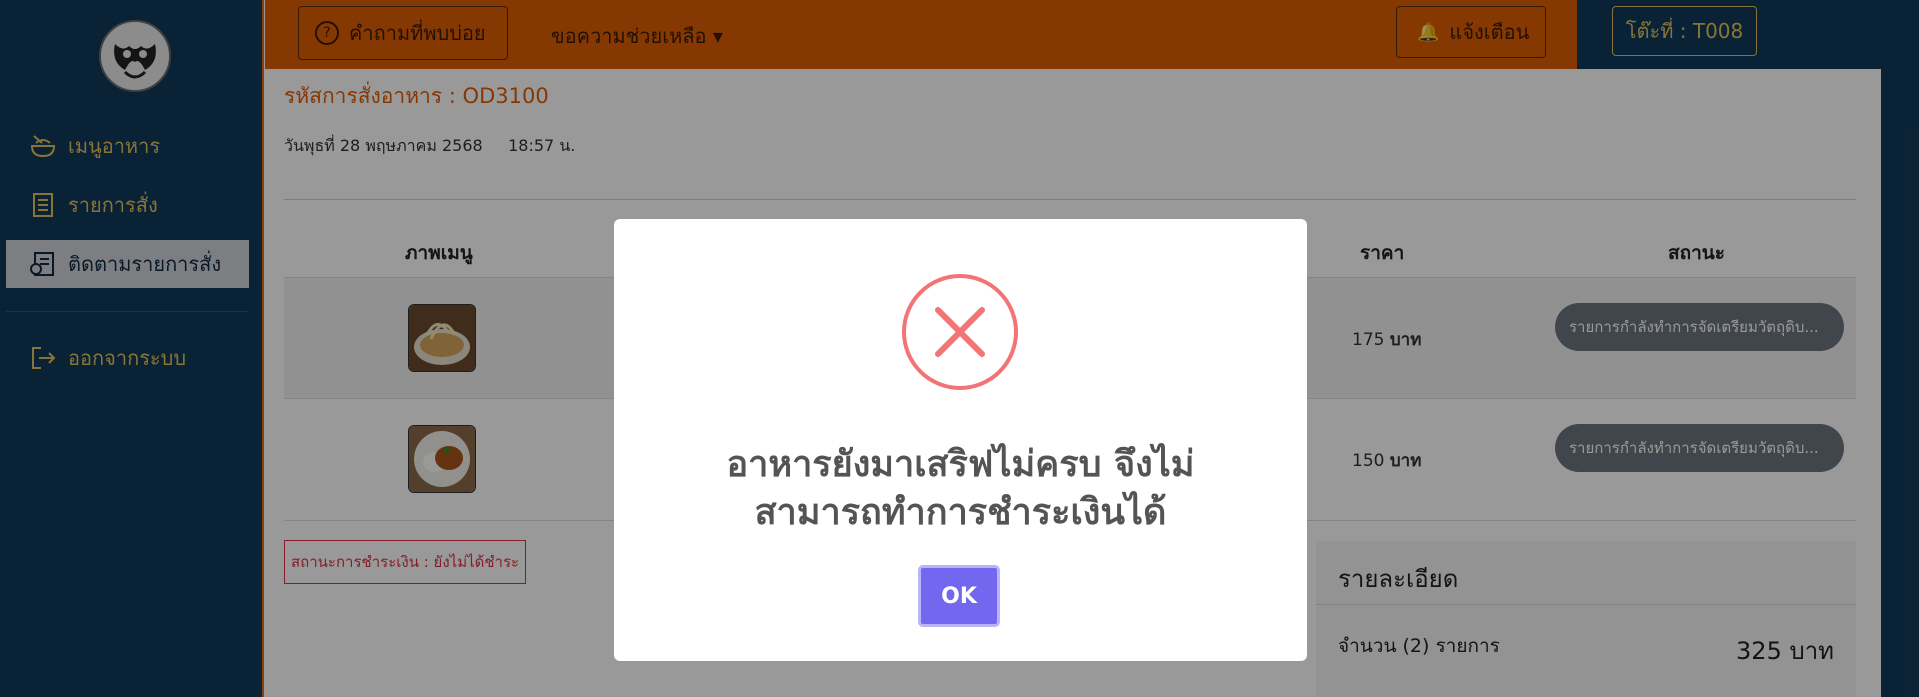 This screenshot has width=1919, height=697. What do you see at coordinates (960, 512) in the screenshot?
I see `dialog-message-line: สามารถทำการชำระเงินได้` at bounding box center [960, 512].